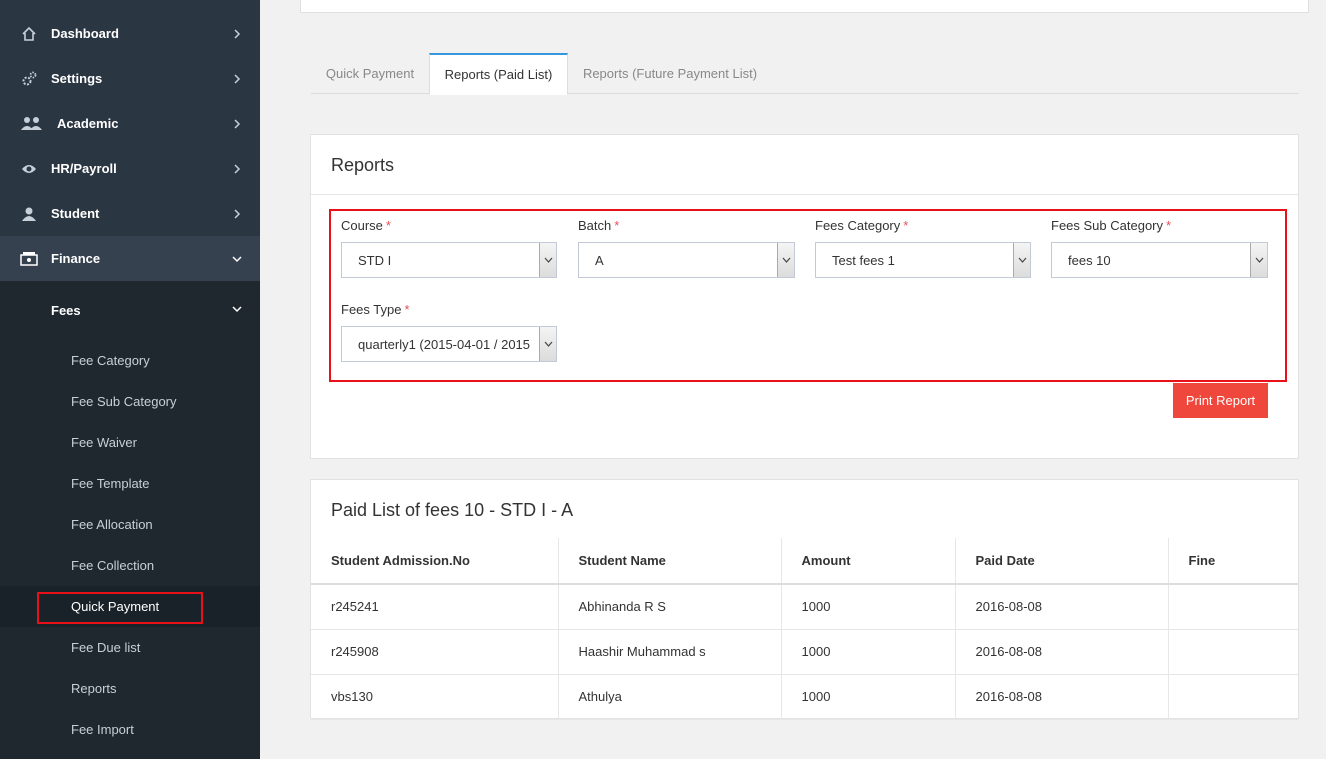  What do you see at coordinates (130, 33) in the screenshot?
I see `nav-dashboard: Dashboard` at bounding box center [130, 33].